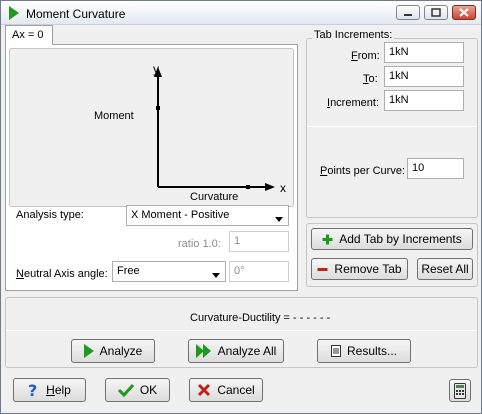  I want to click on play-icon, so click(88, 351).